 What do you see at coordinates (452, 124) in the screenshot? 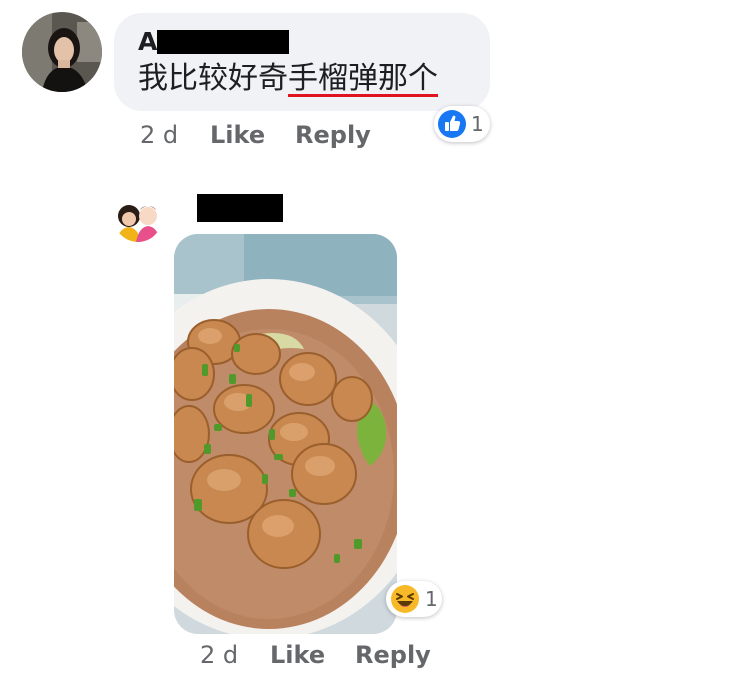
I see `thumbs-up-icon` at bounding box center [452, 124].